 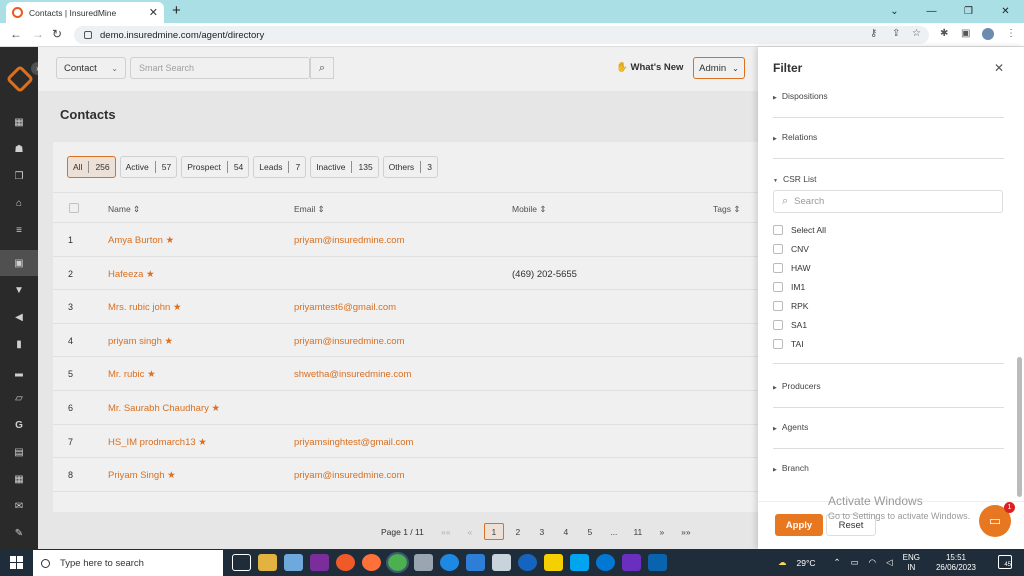 I want to click on star-icon: ☆, so click(x=916, y=33).